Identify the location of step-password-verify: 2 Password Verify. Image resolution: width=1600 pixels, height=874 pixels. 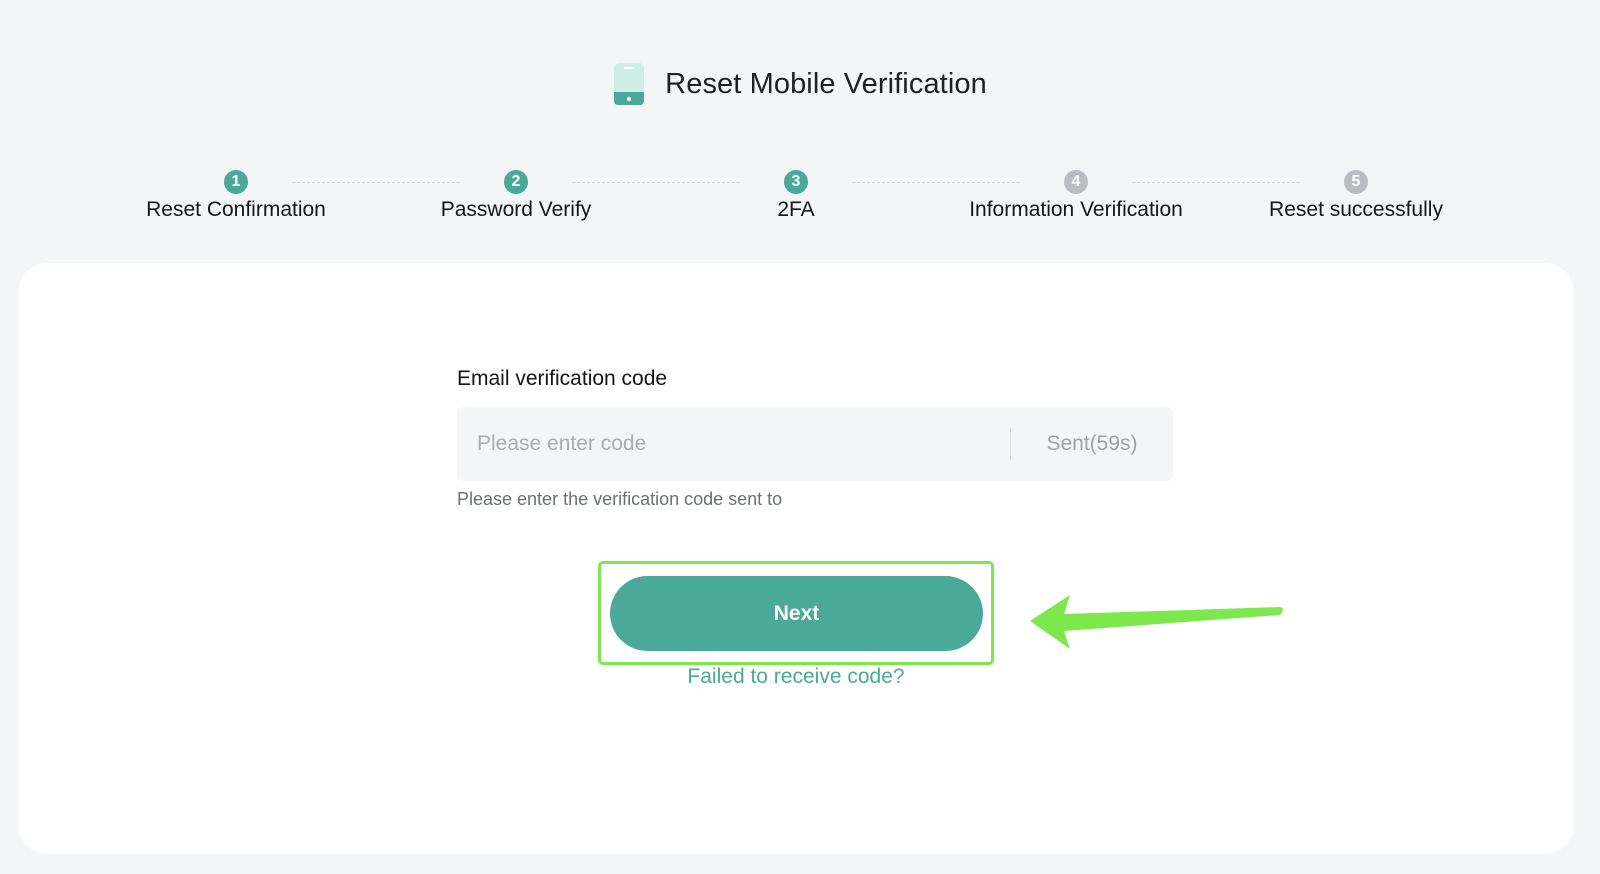
(516, 196).